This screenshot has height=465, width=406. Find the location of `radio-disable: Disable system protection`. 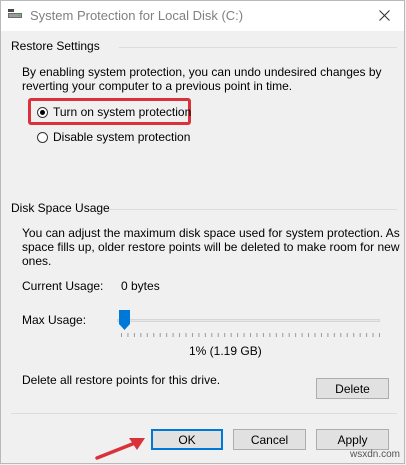

radio-disable: Disable system protection is located at coordinates (113, 137).